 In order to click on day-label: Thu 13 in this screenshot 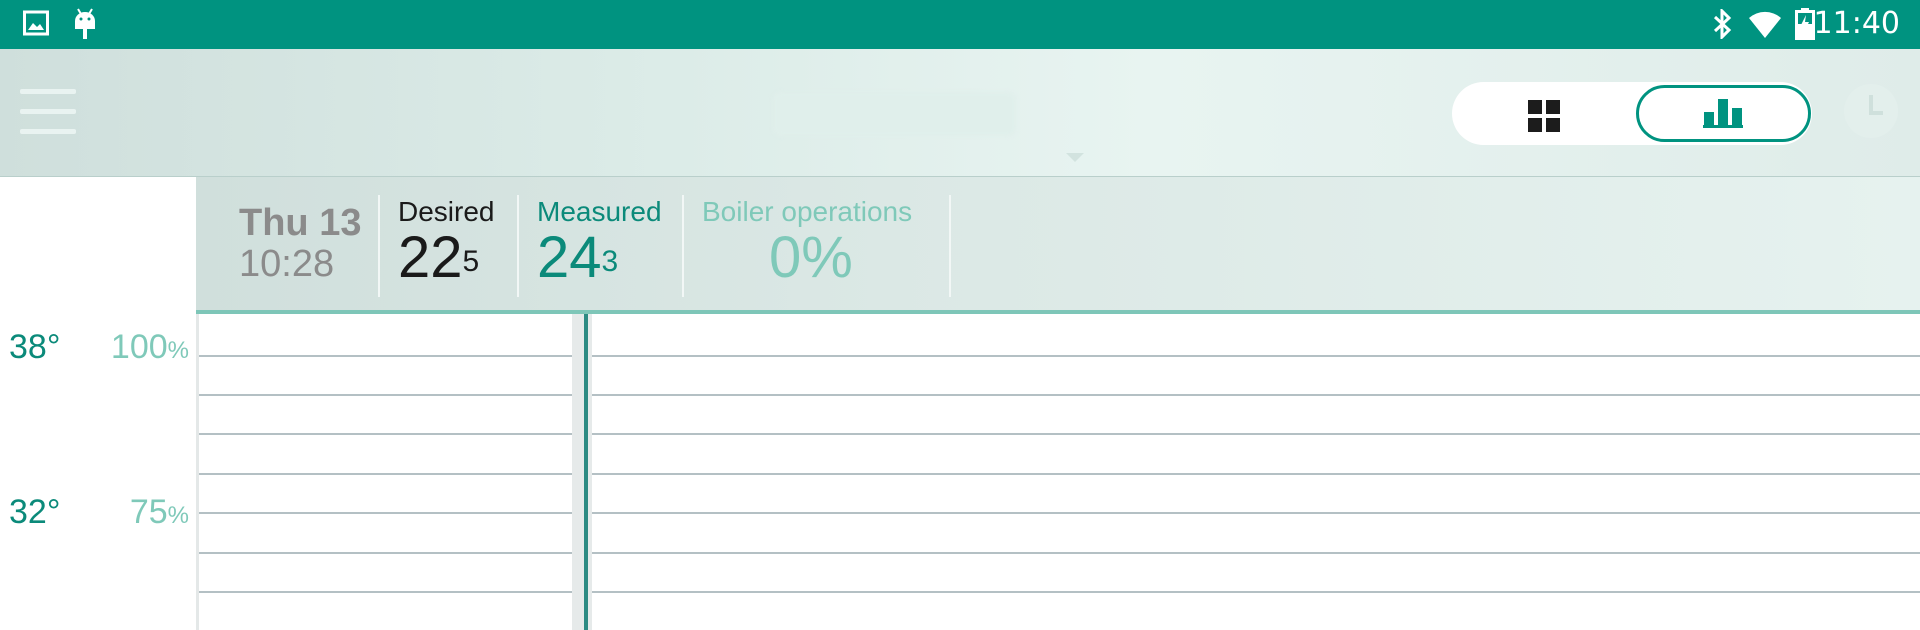, I will do `click(300, 223)`.